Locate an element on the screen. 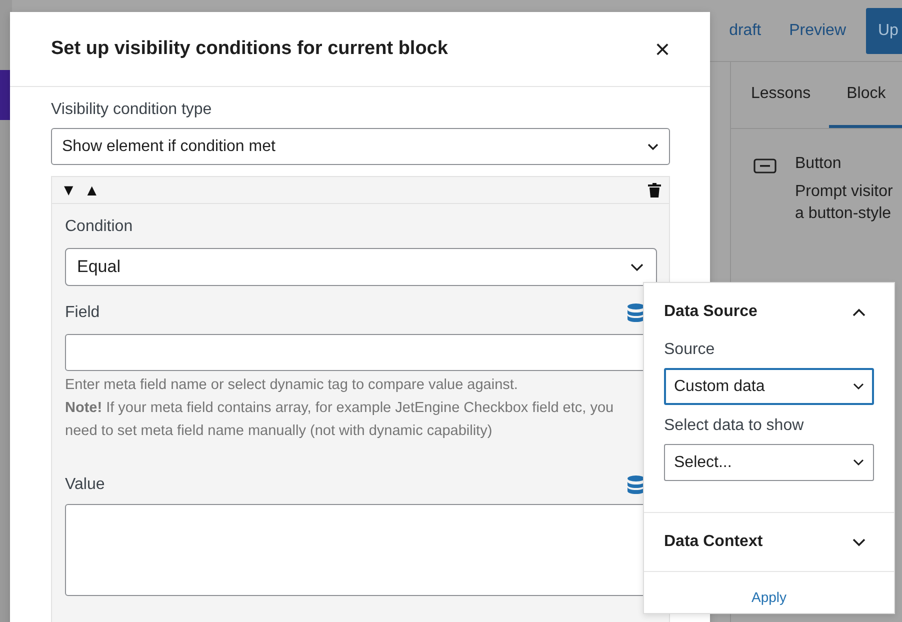 This screenshot has height=622, width=902. condition-select: Equal is located at coordinates (361, 267).